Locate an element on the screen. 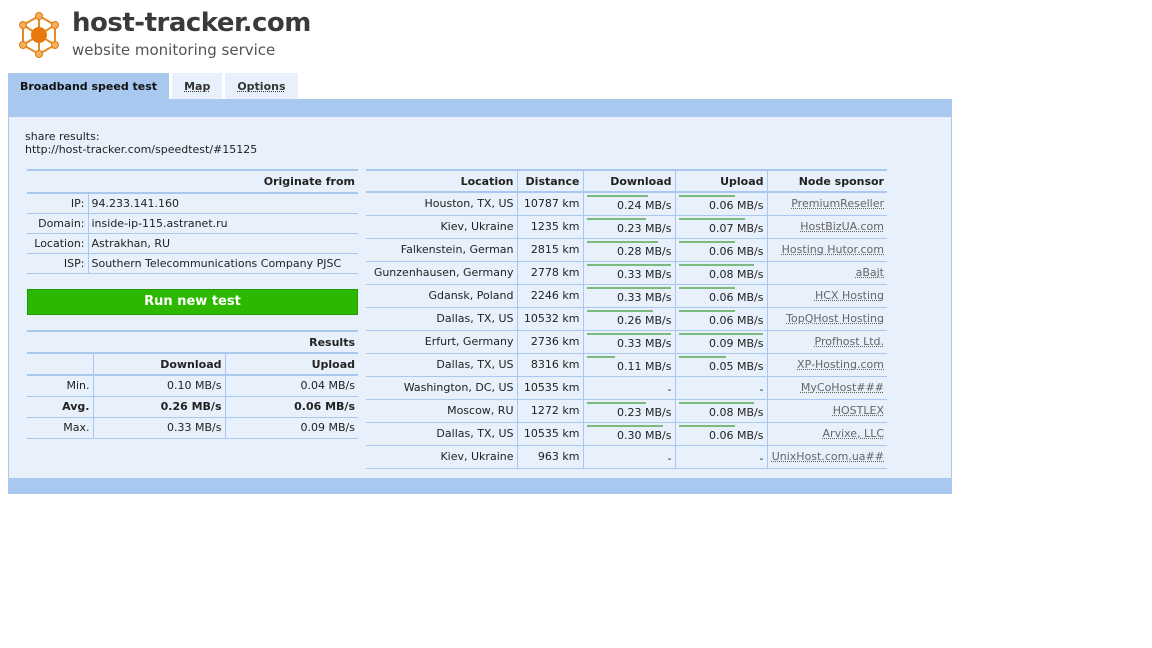 Image resolution: width=1152 pixels, height=648 pixels. tab-broadband-speed-test: Broadband speed test is located at coordinates (89, 86).